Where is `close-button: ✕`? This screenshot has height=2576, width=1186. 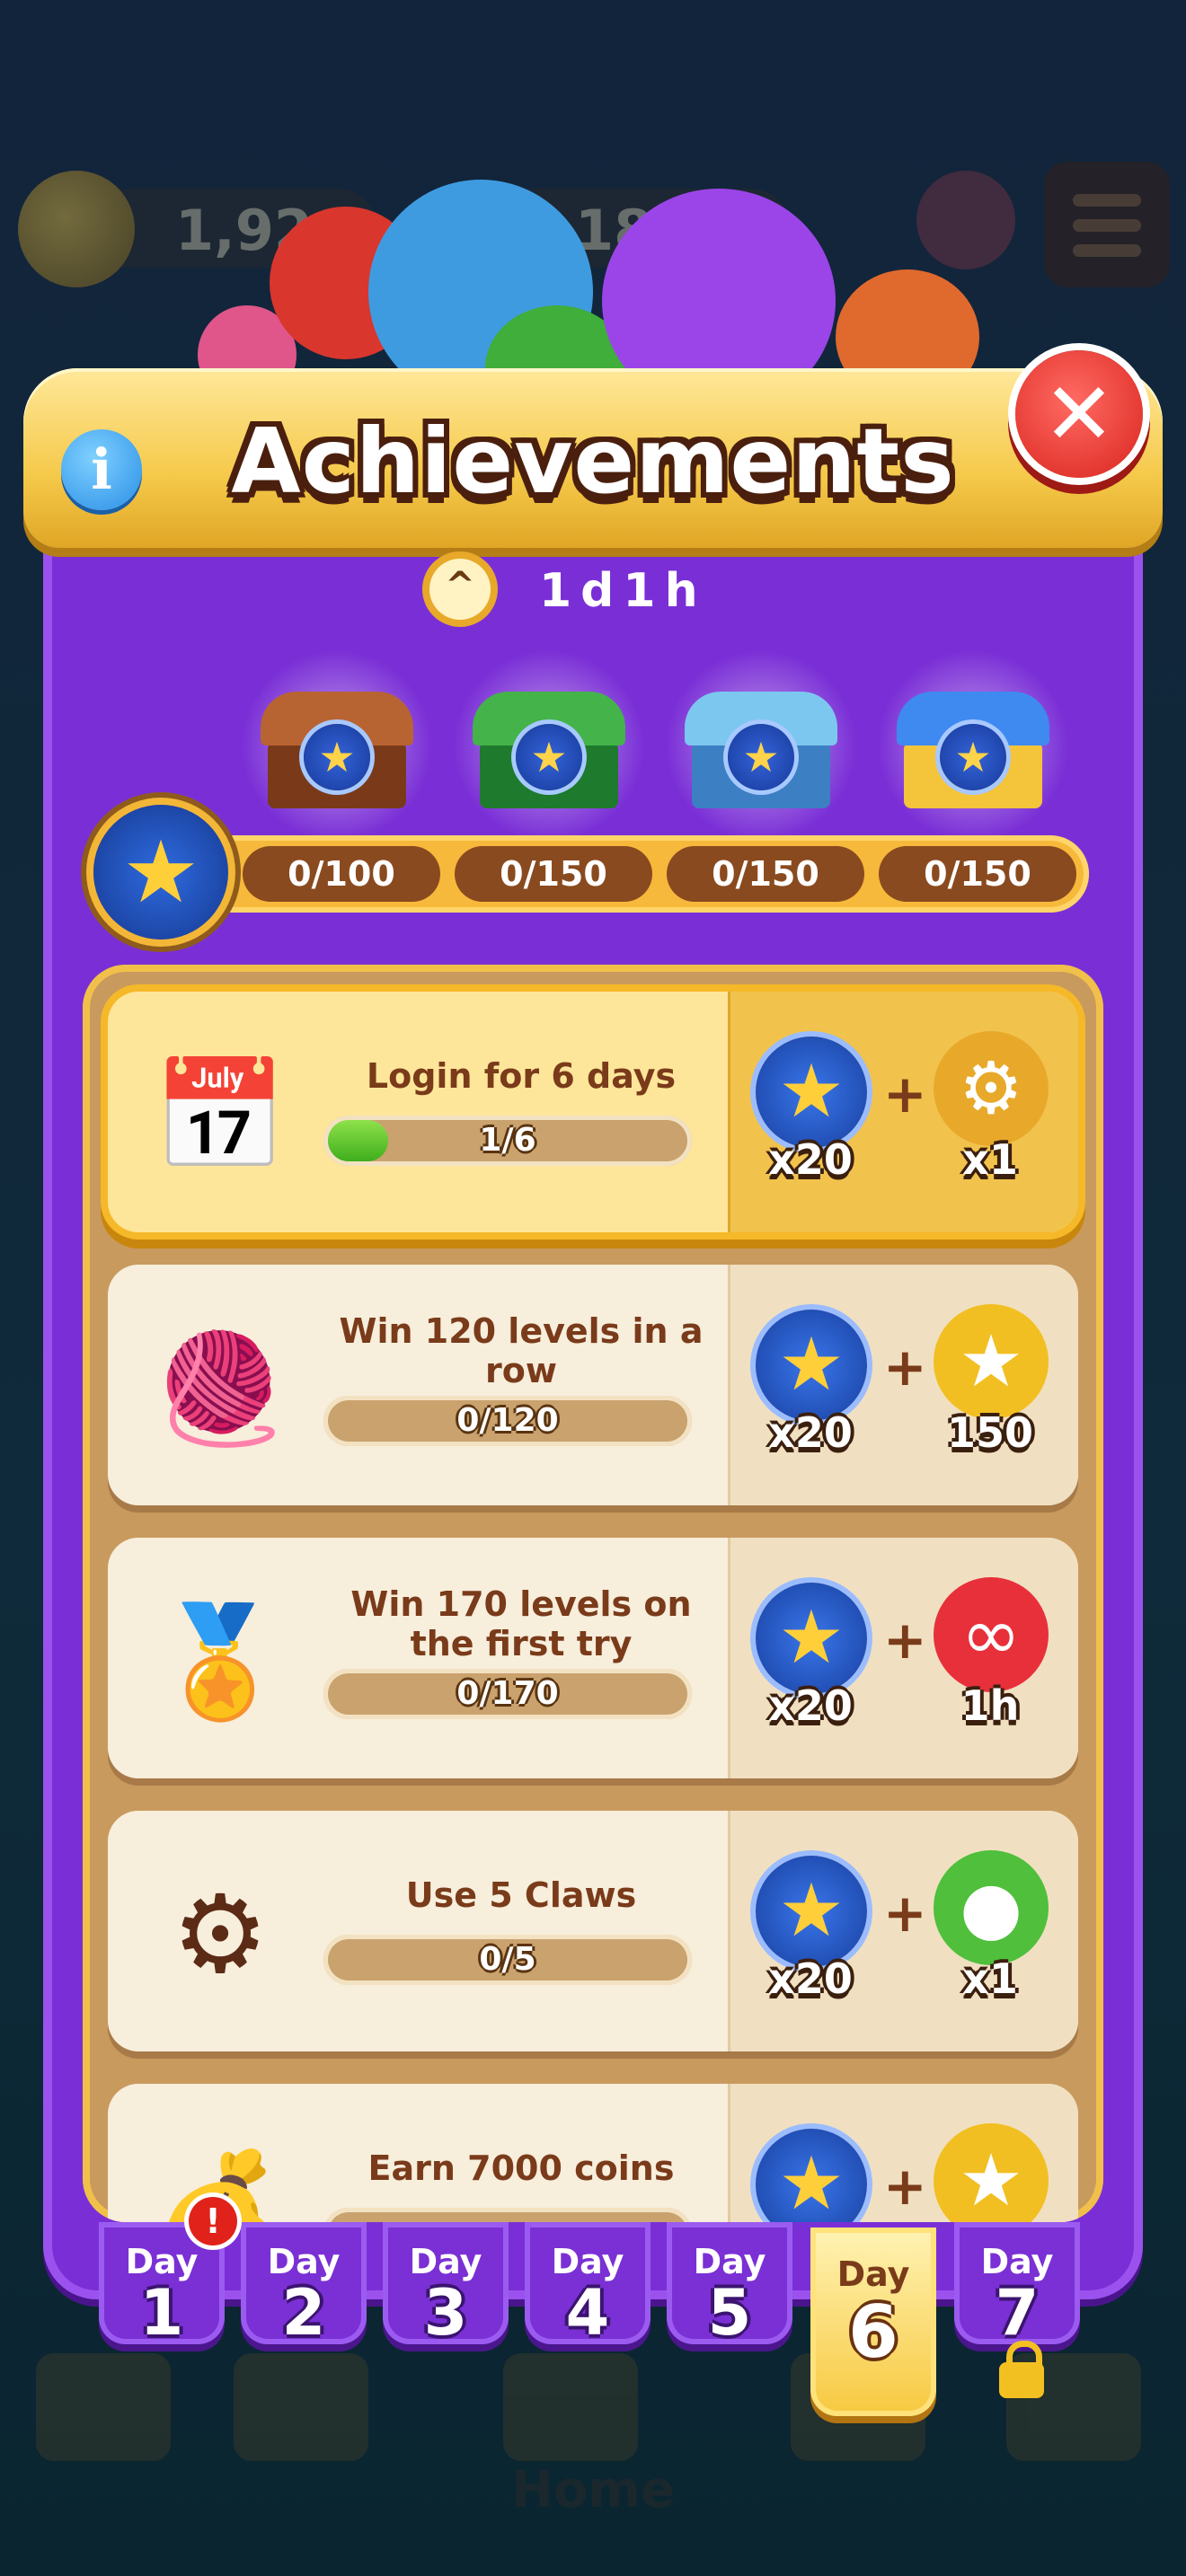
close-button: ✕ is located at coordinates (1079, 414).